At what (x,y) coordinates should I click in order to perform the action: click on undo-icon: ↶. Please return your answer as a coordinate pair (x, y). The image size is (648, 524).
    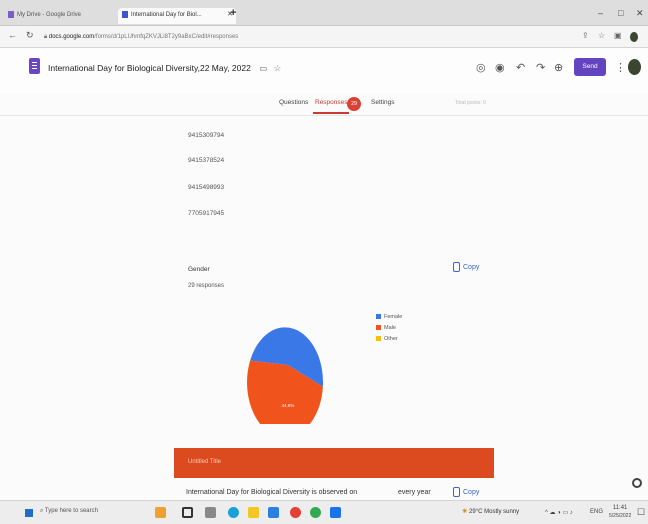
    Looking at the image, I should click on (520, 67).